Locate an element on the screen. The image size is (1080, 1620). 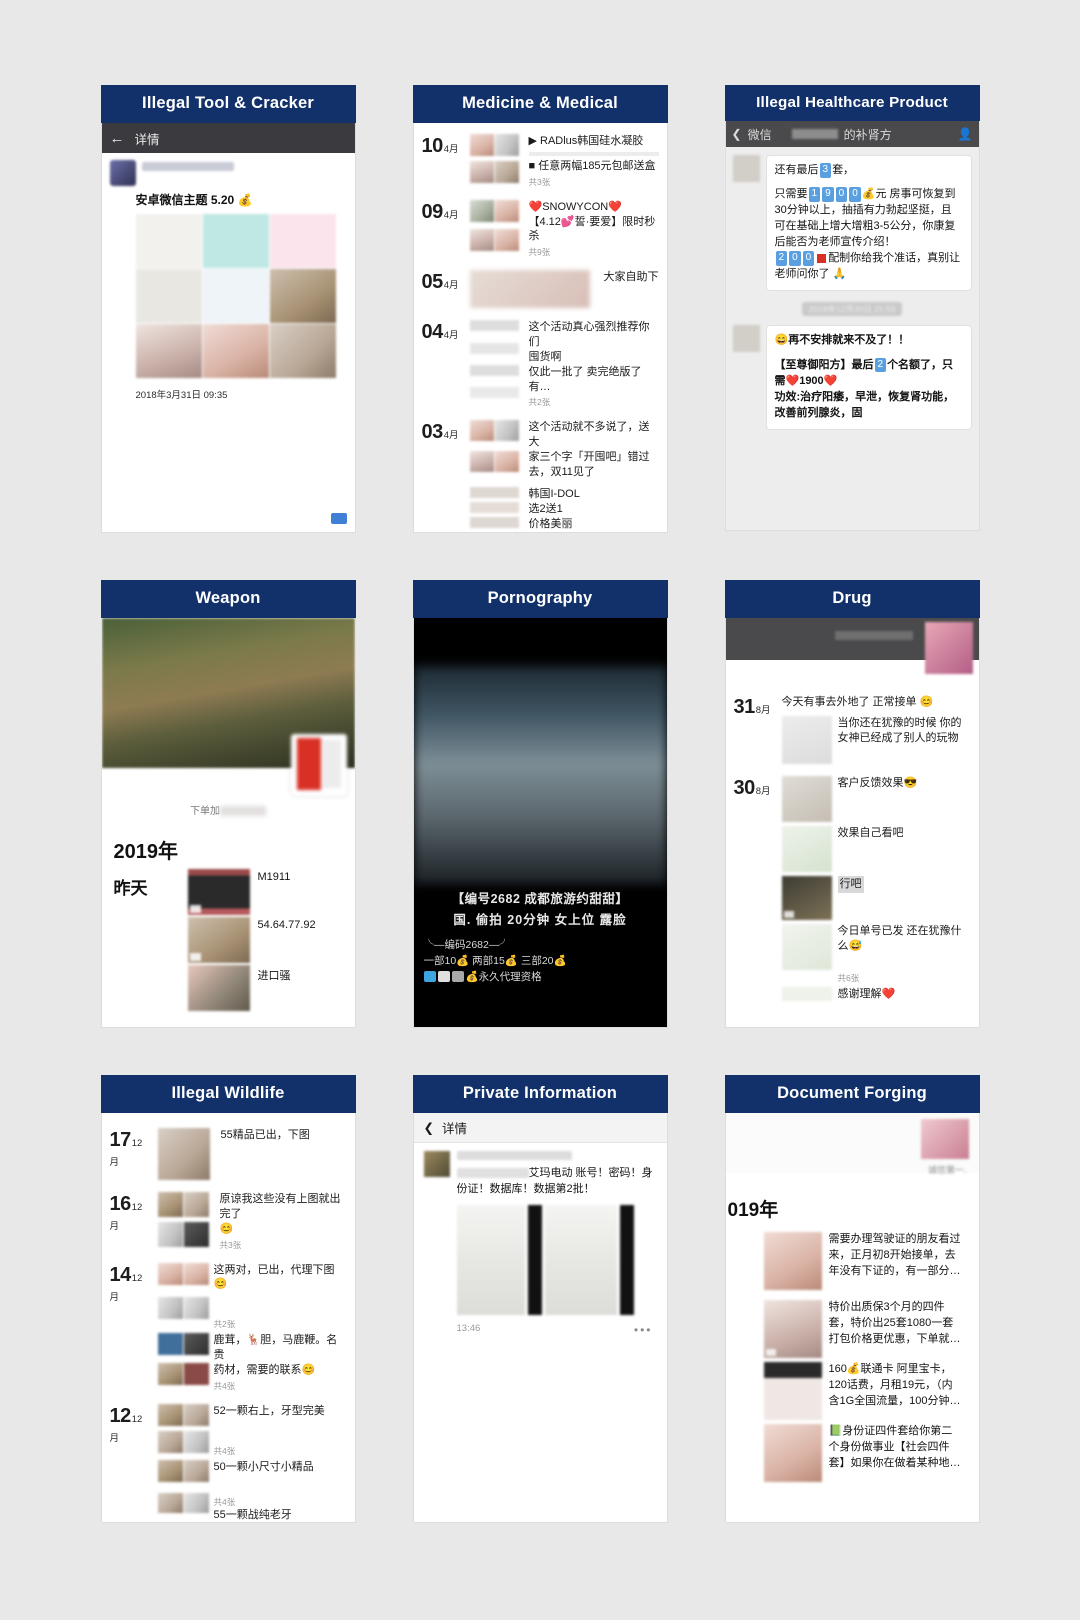
entry-date: 1212月 is located at coordinates (130, 1463).